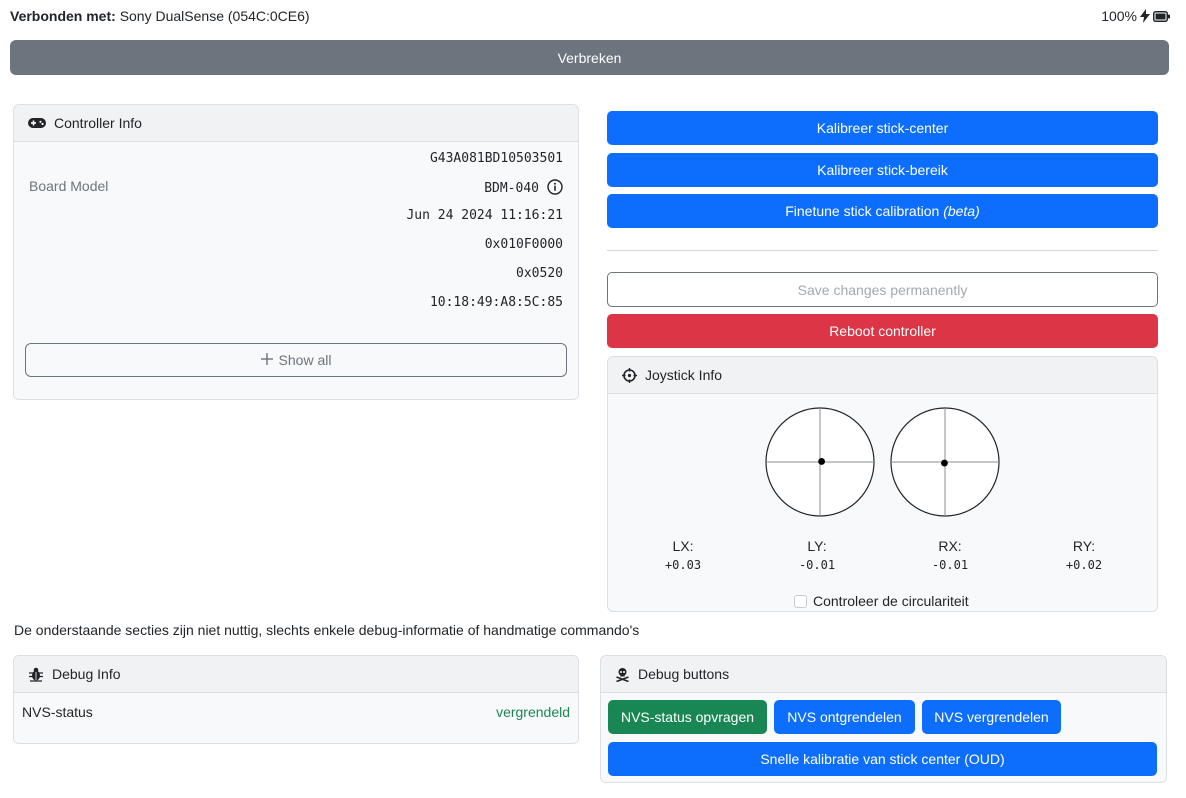 The image size is (1186, 798). I want to click on debug-buttons-header: Debug buttons, so click(883, 674).